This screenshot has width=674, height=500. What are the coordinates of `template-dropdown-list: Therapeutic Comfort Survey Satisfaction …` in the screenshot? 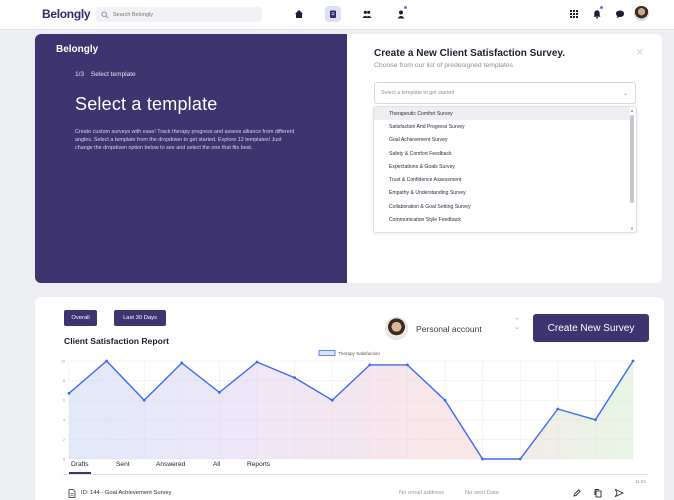 It's located at (505, 169).